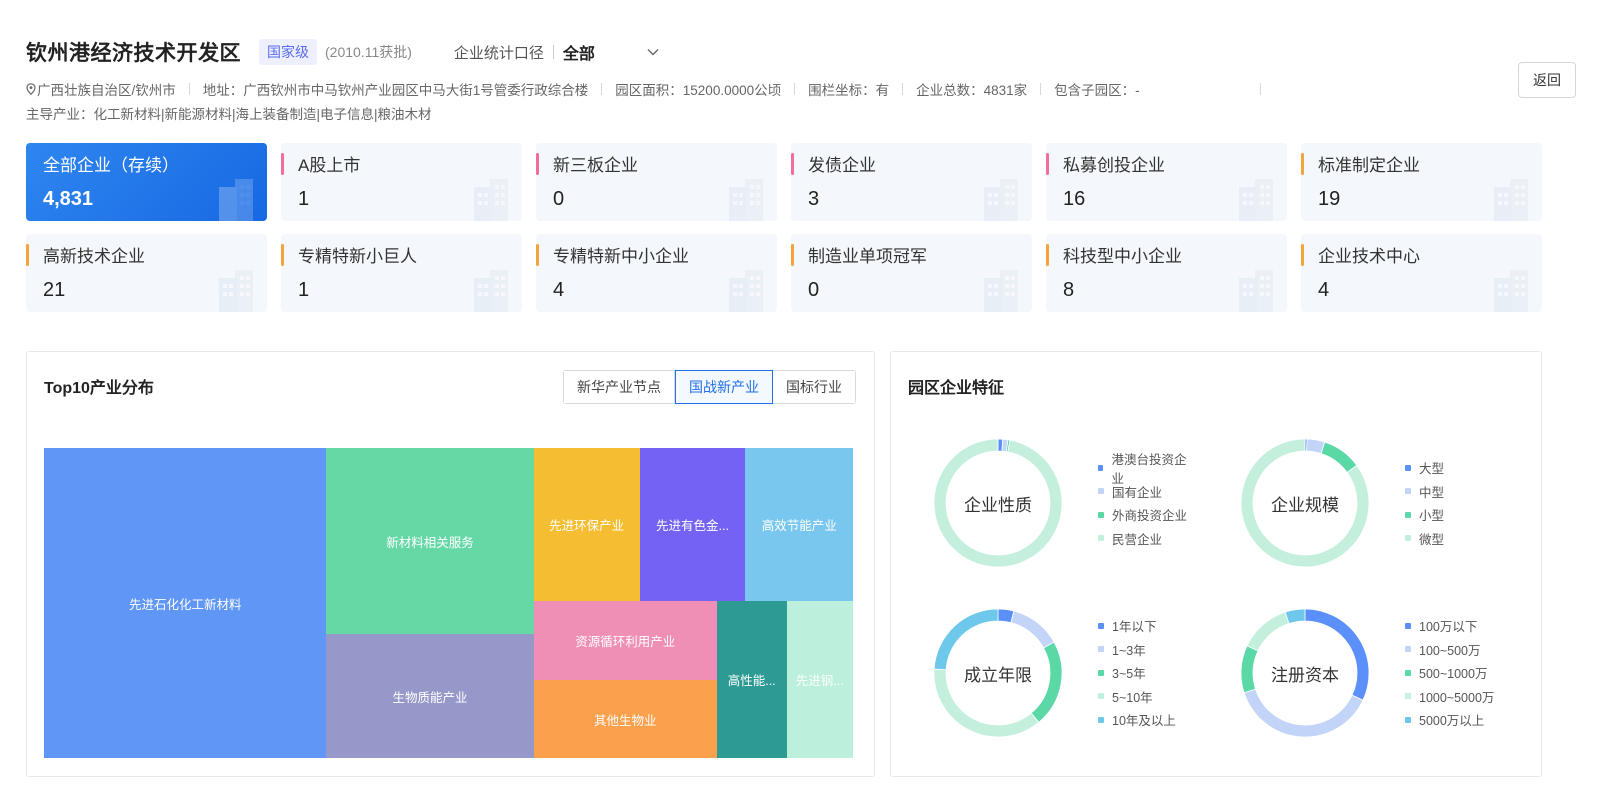 The image size is (1601, 804). I want to click on legend-item: 港澳台投资企业, so click(1144, 469).